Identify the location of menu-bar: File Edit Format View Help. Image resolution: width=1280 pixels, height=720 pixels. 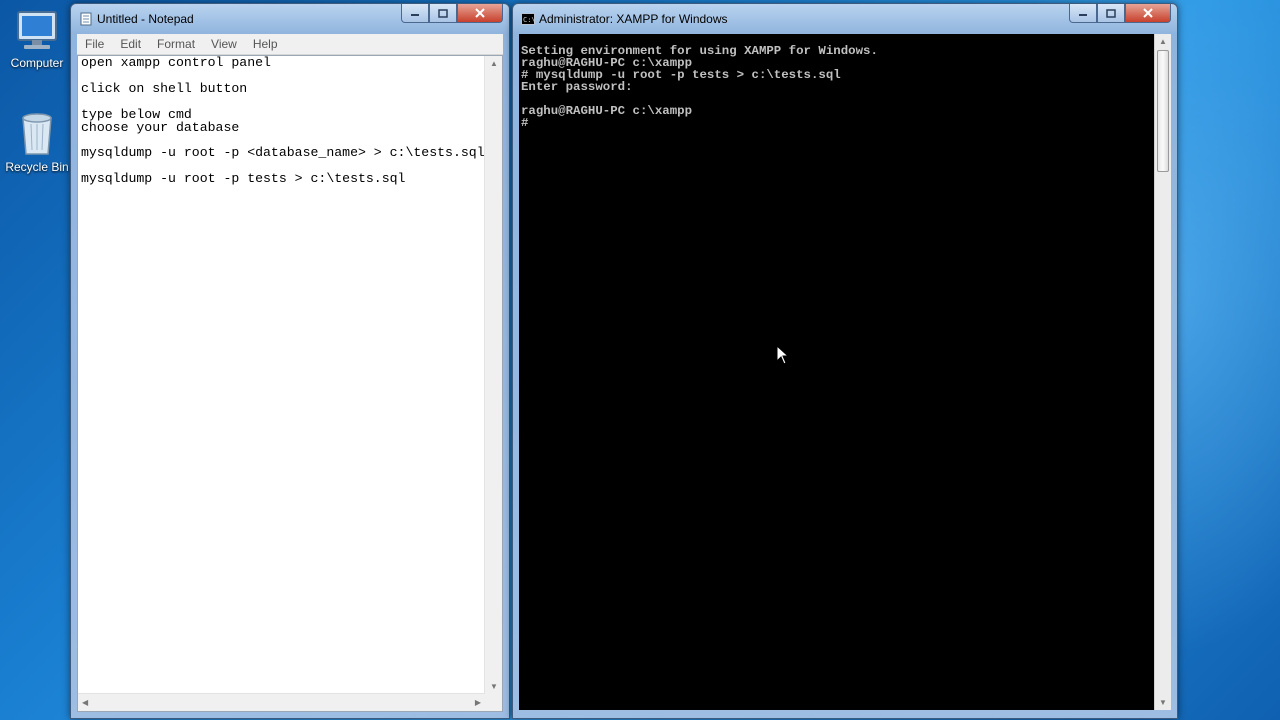
(290, 44).